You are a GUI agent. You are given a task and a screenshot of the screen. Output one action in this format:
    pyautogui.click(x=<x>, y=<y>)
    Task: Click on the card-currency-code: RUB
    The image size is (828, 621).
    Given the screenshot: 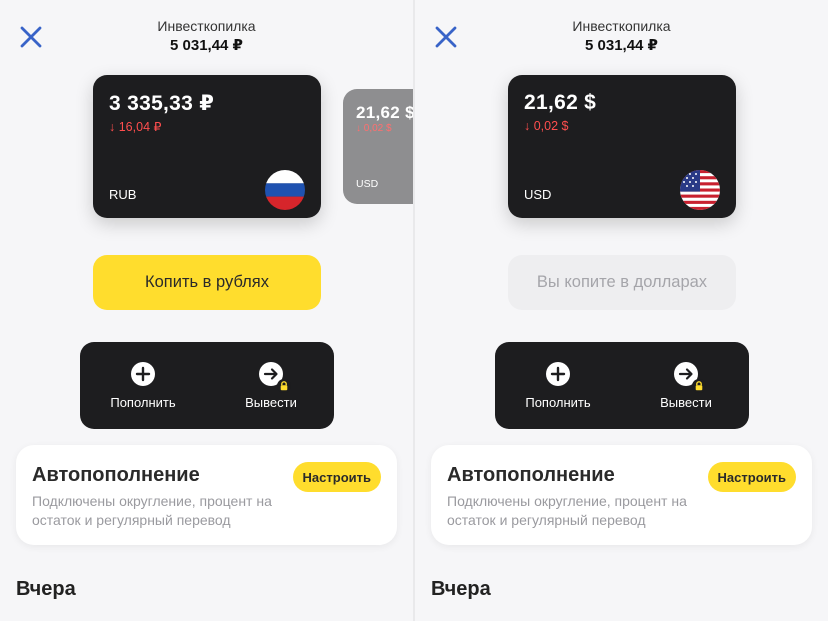 What is the action you would take?
    pyautogui.click(x=123, y=194)
    